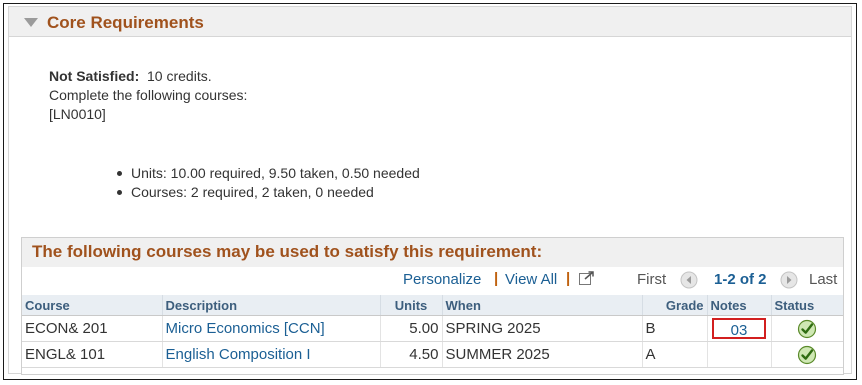 The image size is (862, 385). I want to click on column-header-notes: Notes, so click(739, 305).